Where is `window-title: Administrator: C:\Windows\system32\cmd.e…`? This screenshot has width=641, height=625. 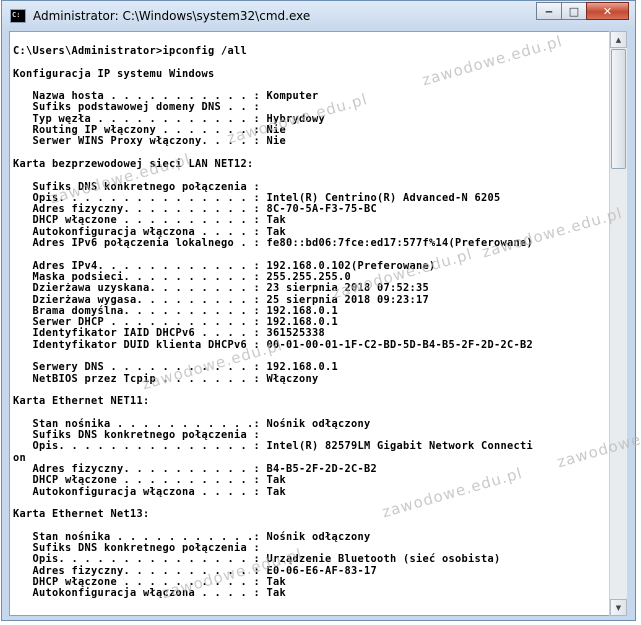 window-title: Administrator: C:\Windows\system32\cmd.e… is located at coordinates (172, 16).